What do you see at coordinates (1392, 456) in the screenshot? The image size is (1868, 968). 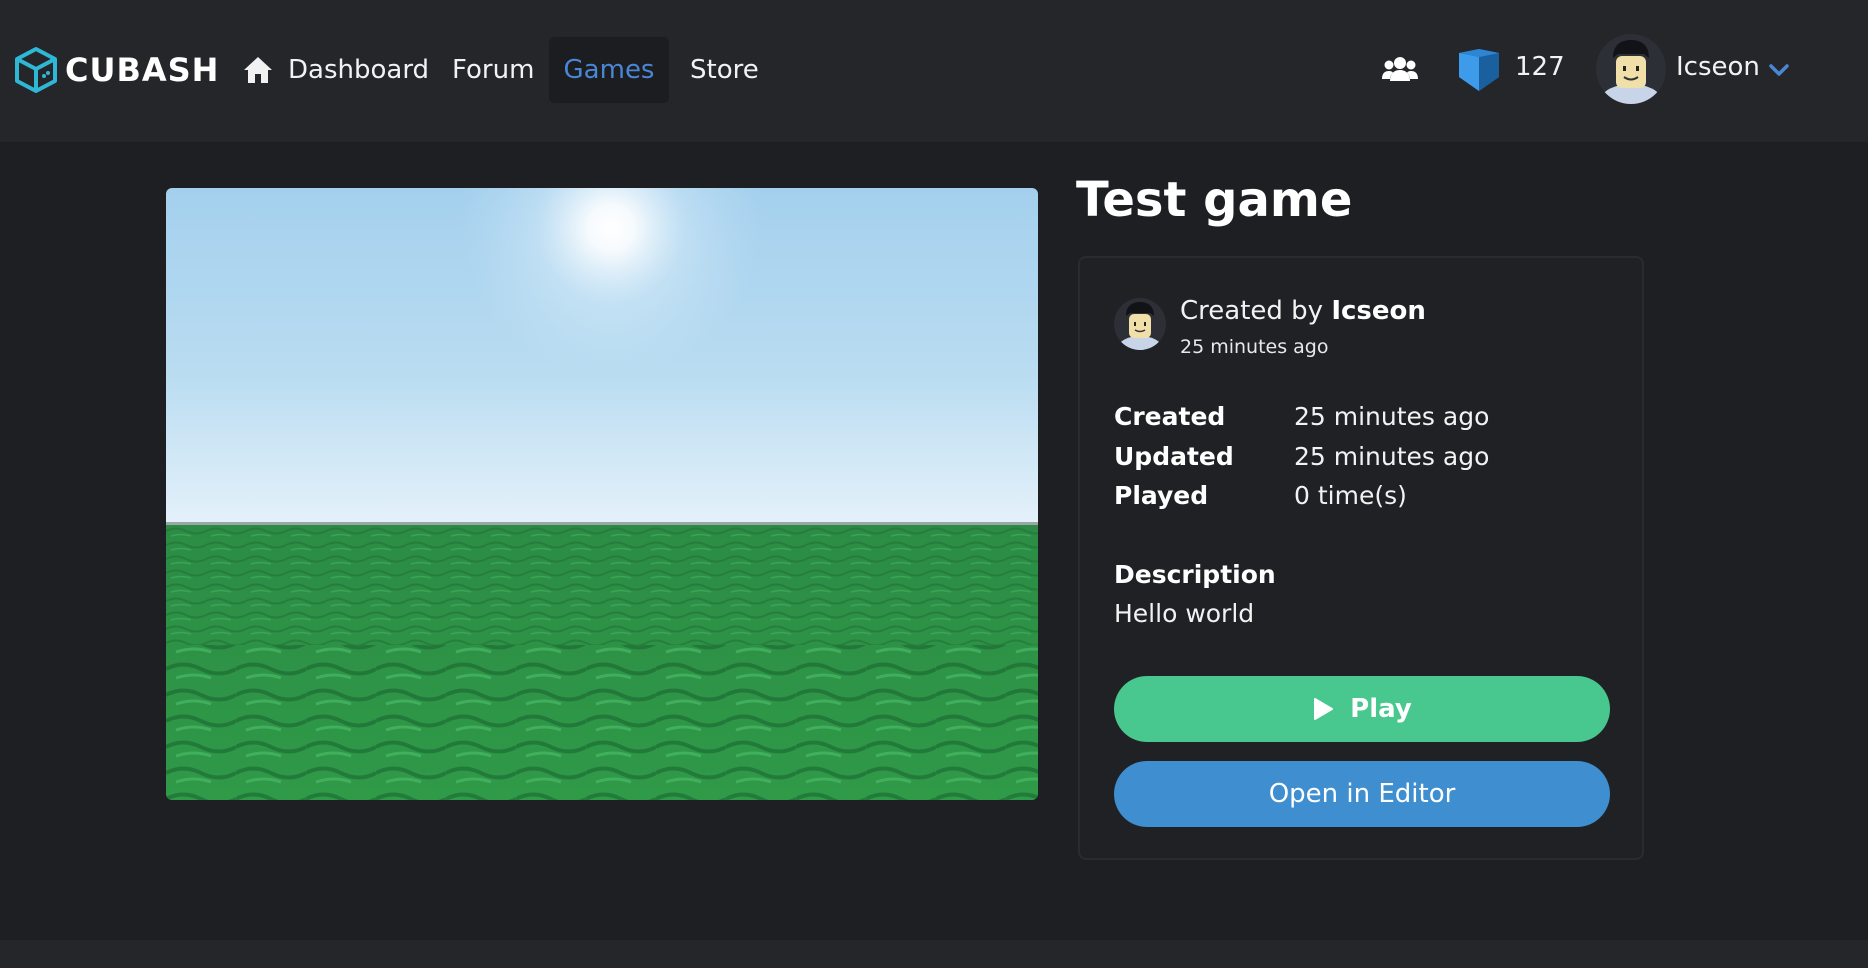 I see `stat-updated-value: 25 minutes ago` at bounding box center [1392, 456].